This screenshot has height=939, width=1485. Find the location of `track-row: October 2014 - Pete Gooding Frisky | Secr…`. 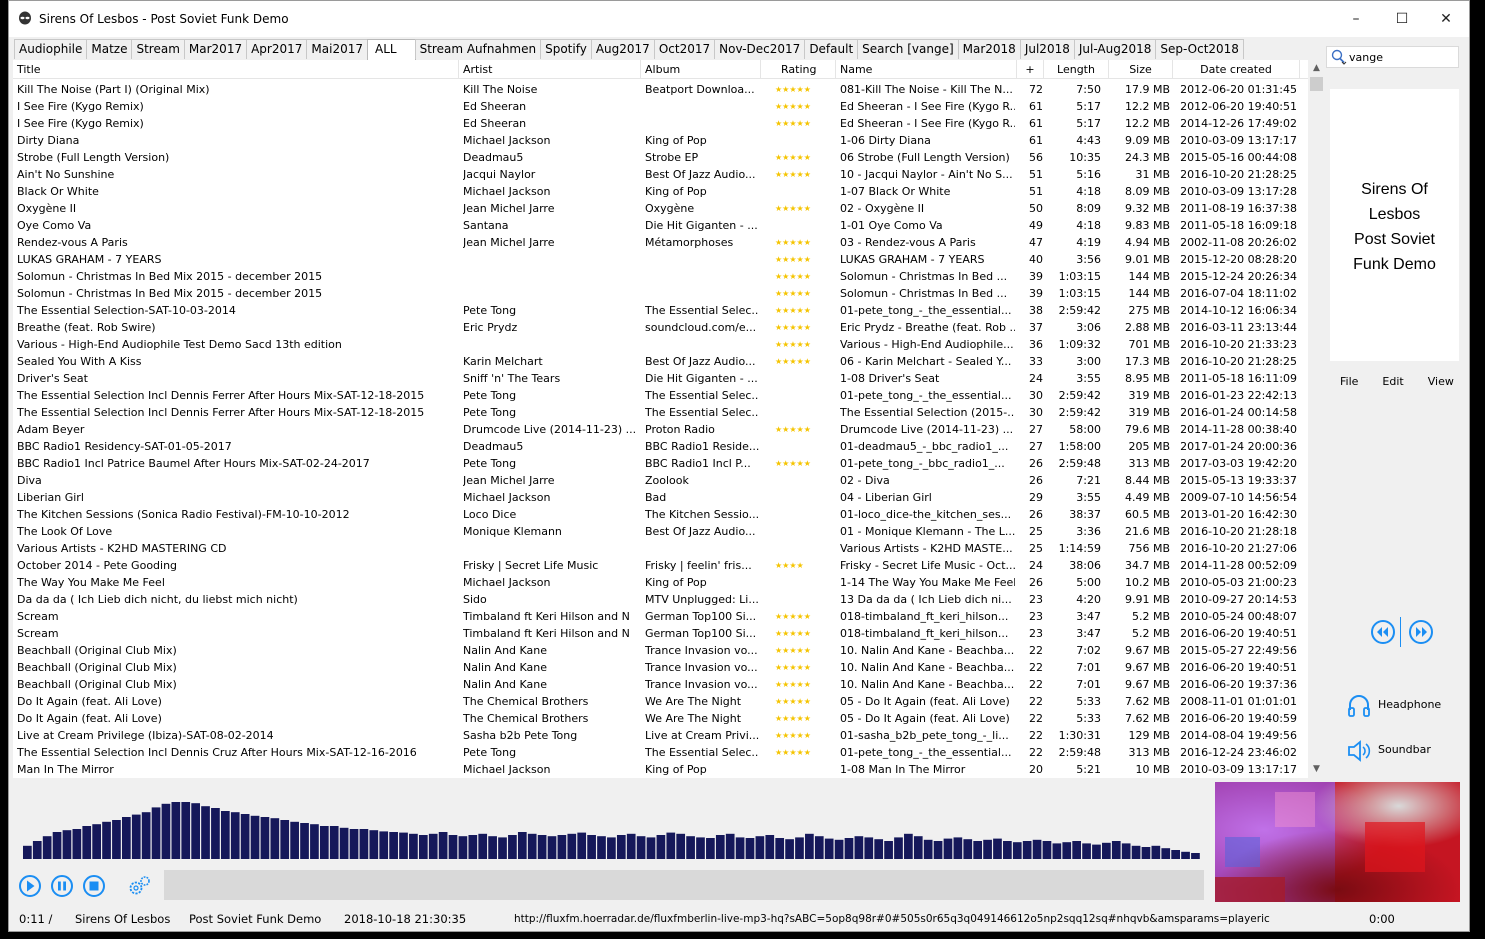

track-row: October 2014 - Pete Gooding Frisky | Secr… is located at coordinates (660, 565).